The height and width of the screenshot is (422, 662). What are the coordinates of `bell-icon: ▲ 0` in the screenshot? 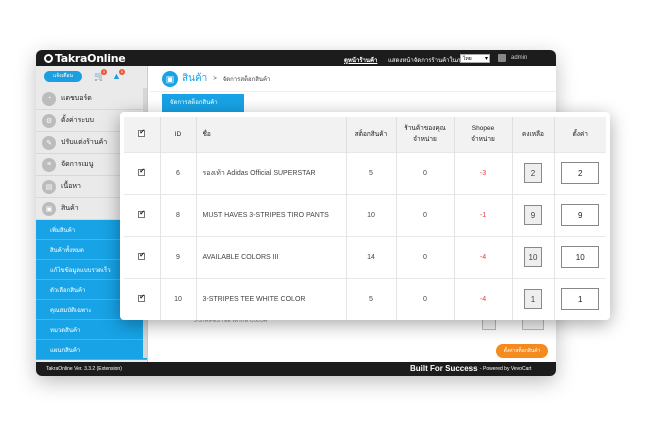 It's located at (118, 75).